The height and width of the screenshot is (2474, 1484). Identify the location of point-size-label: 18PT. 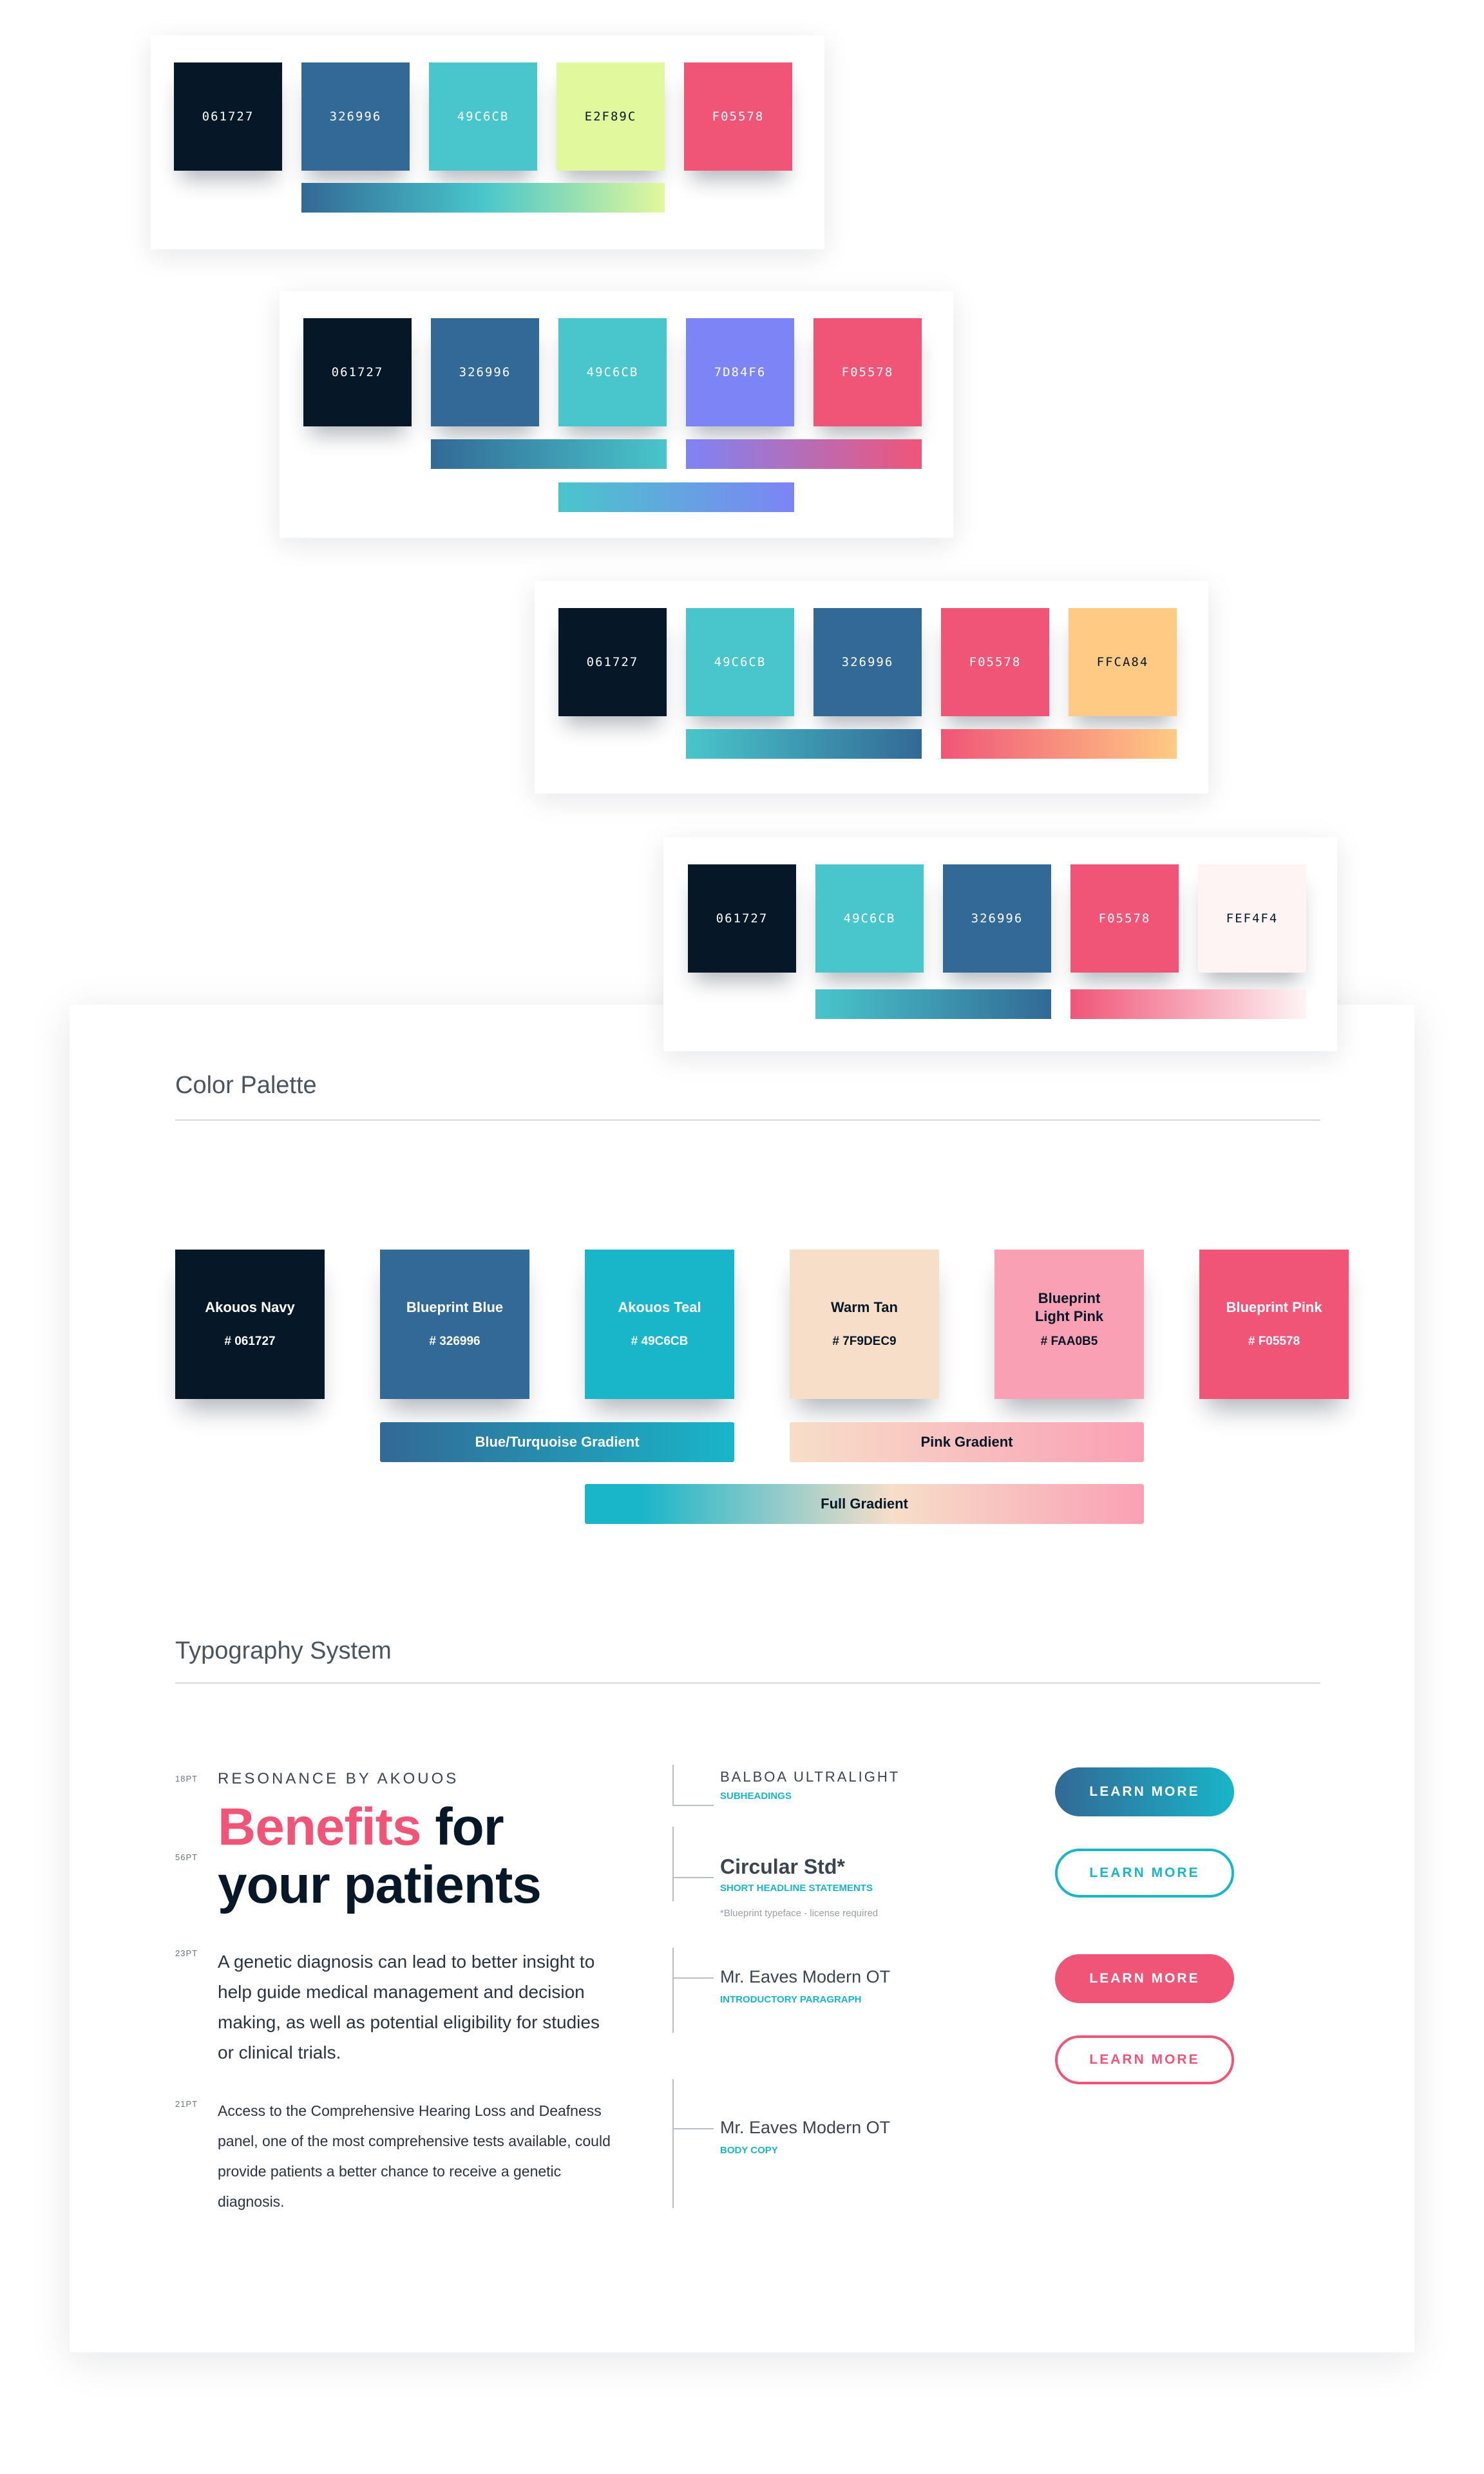
(186, 1779).